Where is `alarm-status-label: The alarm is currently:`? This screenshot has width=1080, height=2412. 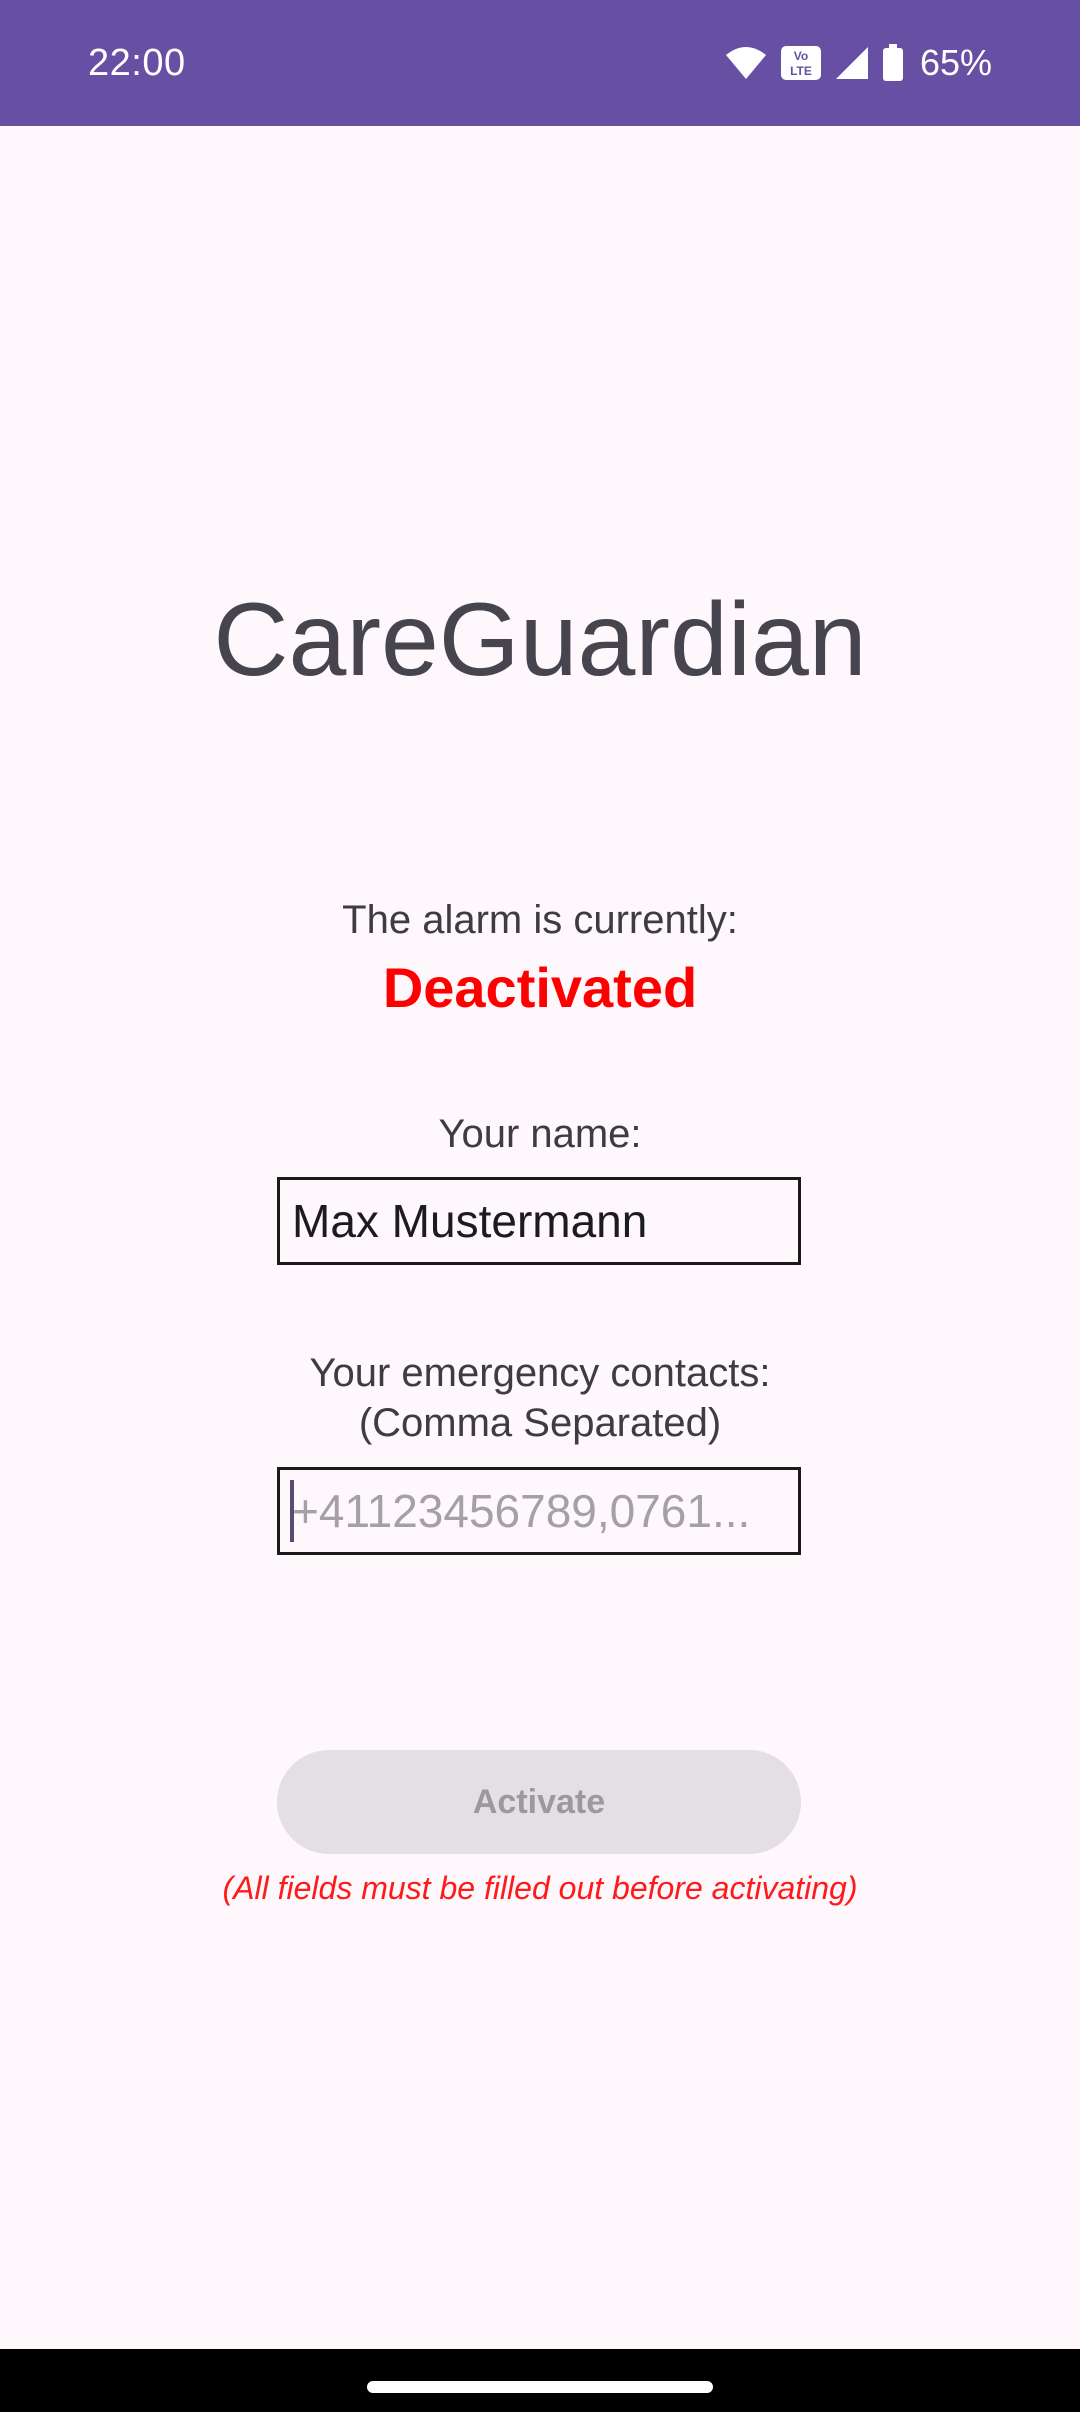 alarm-status-label: The alarm is currently: is located at coordinates (540, 920).